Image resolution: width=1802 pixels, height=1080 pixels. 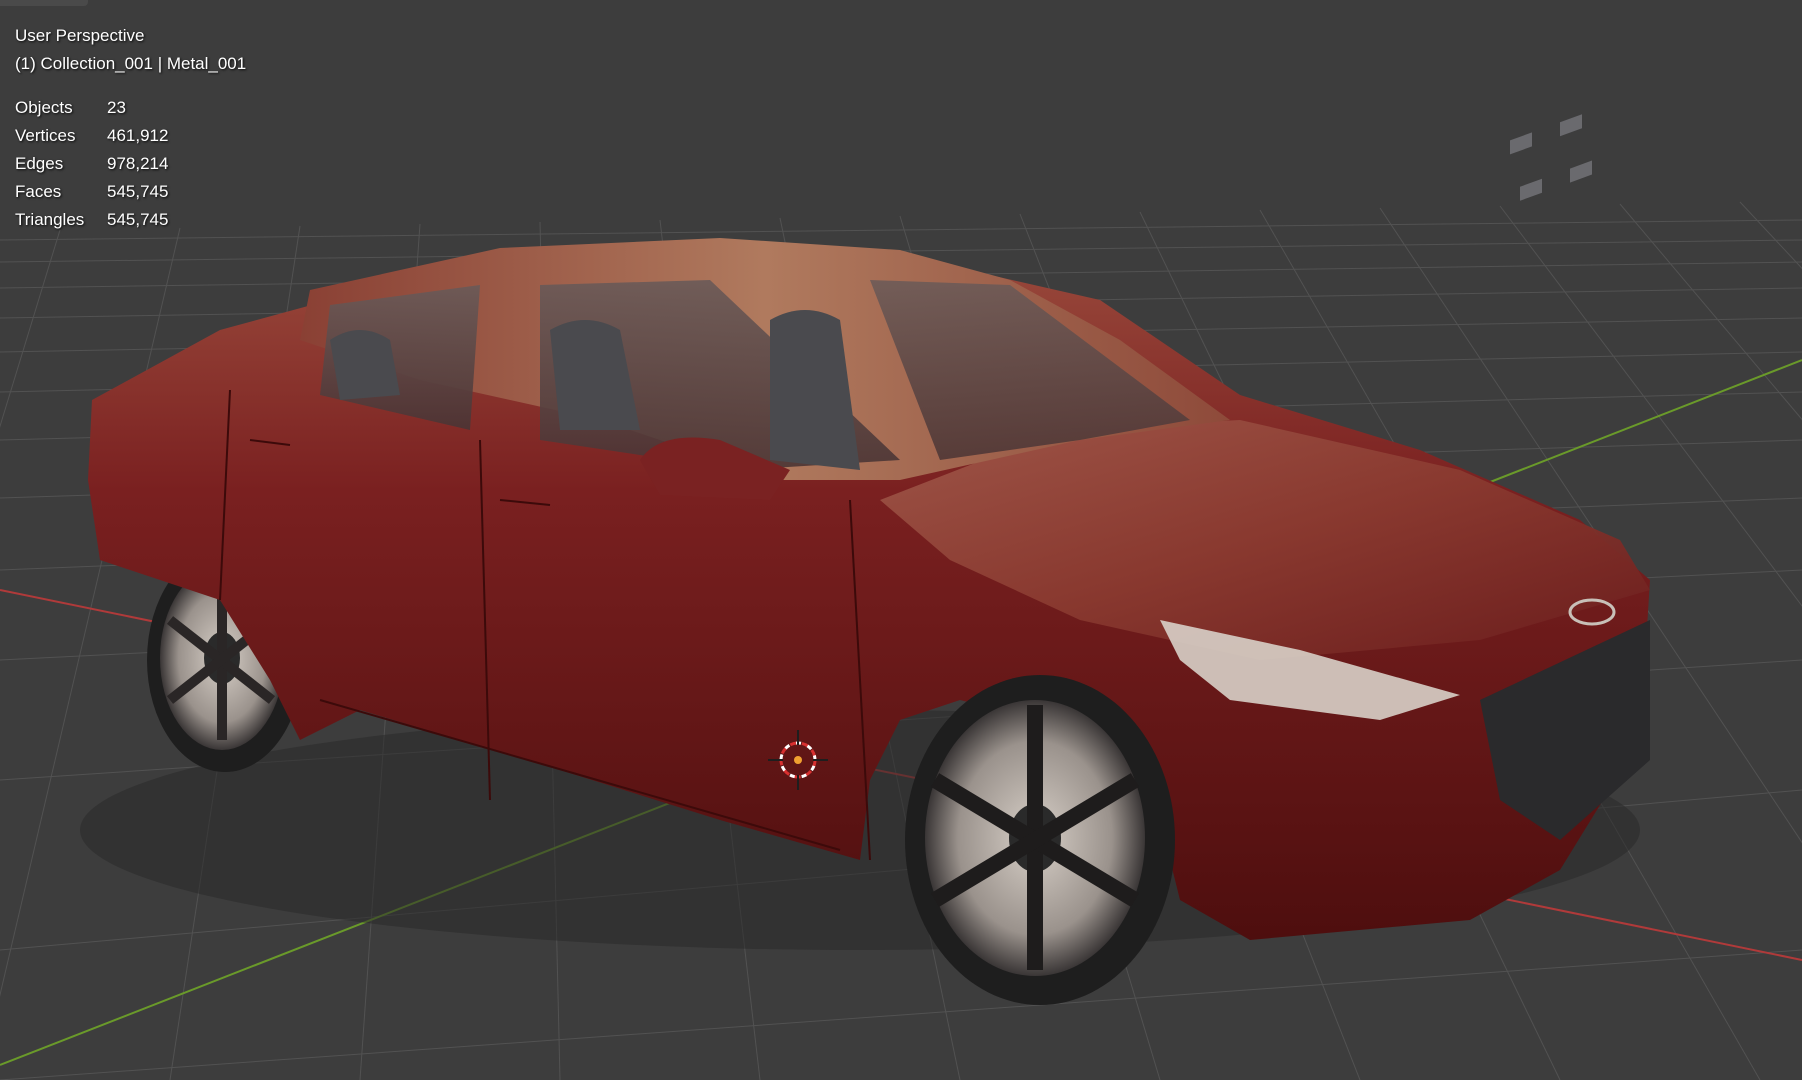 I want to click on active-object-context: (1) Collection_001 | Metal_001, so click(x=131, y=63).